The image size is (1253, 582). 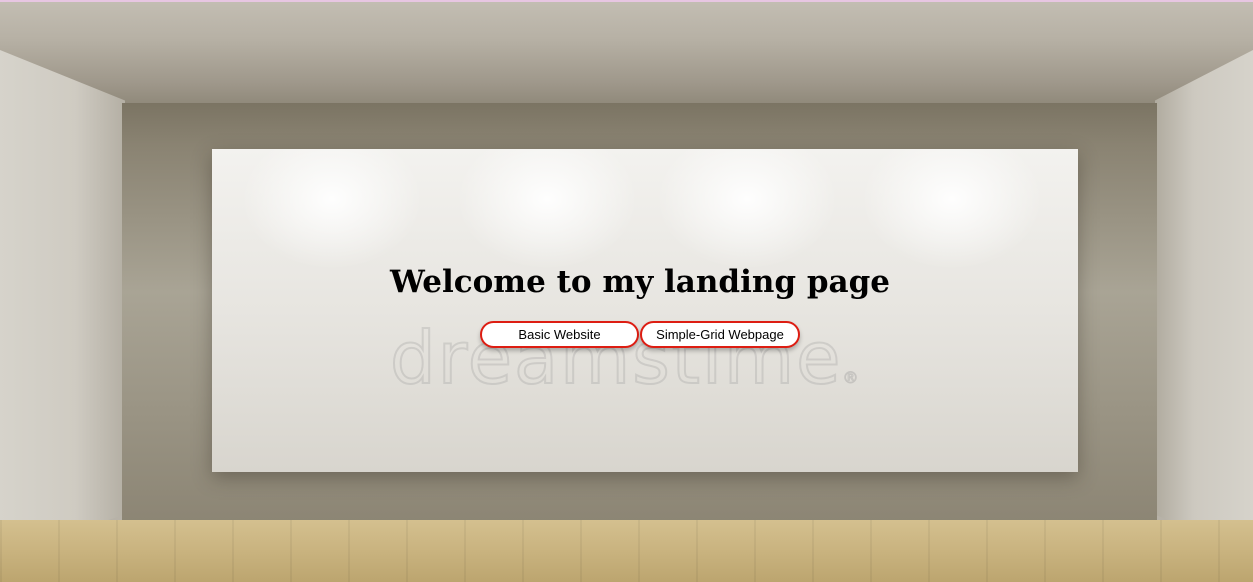 I want to click on room-right-wall, so click(x=1204, y=302).